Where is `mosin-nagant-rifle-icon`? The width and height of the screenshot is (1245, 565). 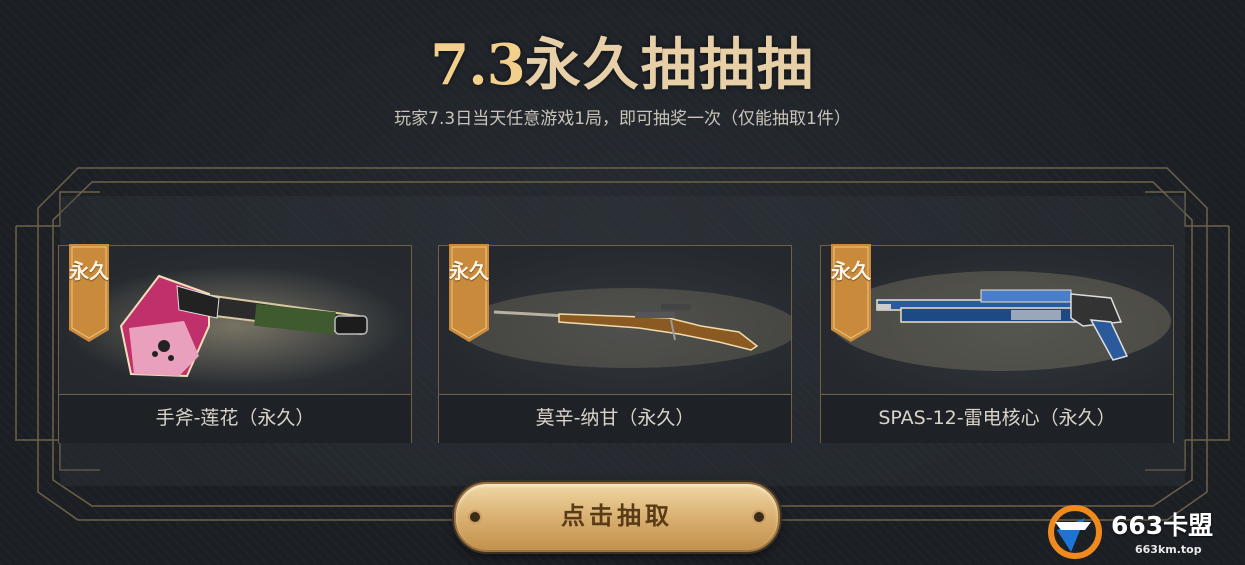
mosin-nagant-rifle-icon is located at coordinates (625, 328).